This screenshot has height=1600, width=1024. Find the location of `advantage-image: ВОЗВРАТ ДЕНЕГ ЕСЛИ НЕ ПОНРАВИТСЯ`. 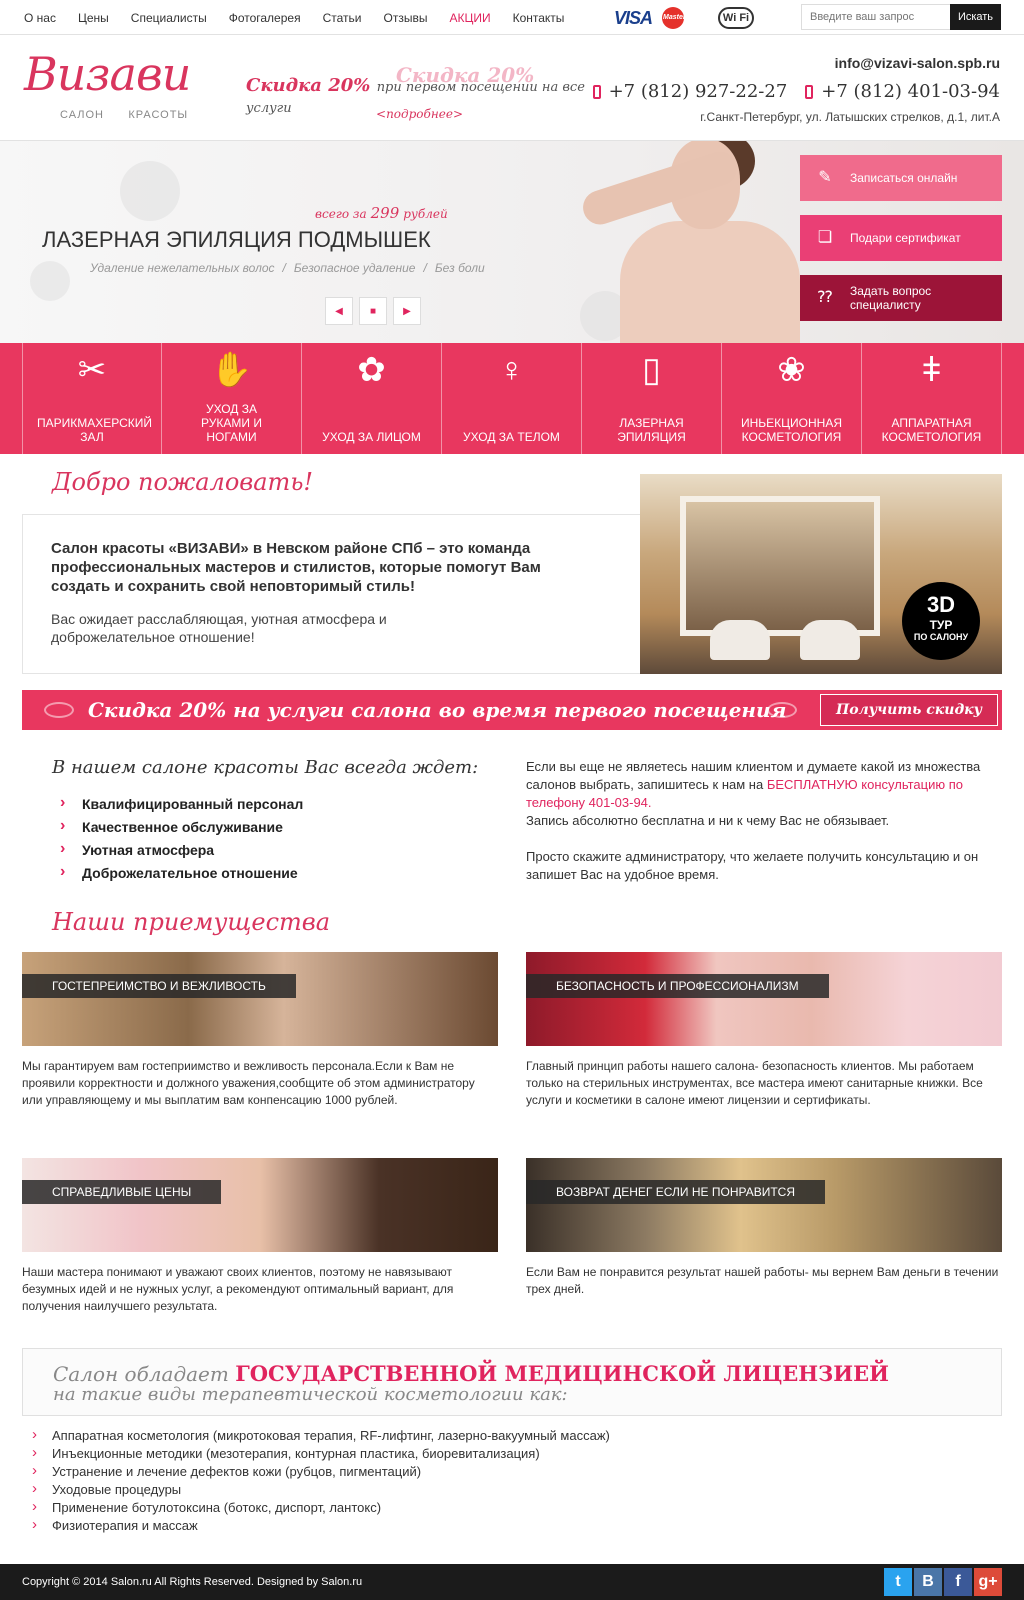

advantage-image: ВОЗВРАТ ДЕНЕГ ЕСЛИ НЕ ПОНРАВИТСЯ is located at coordinates (764, 1205).